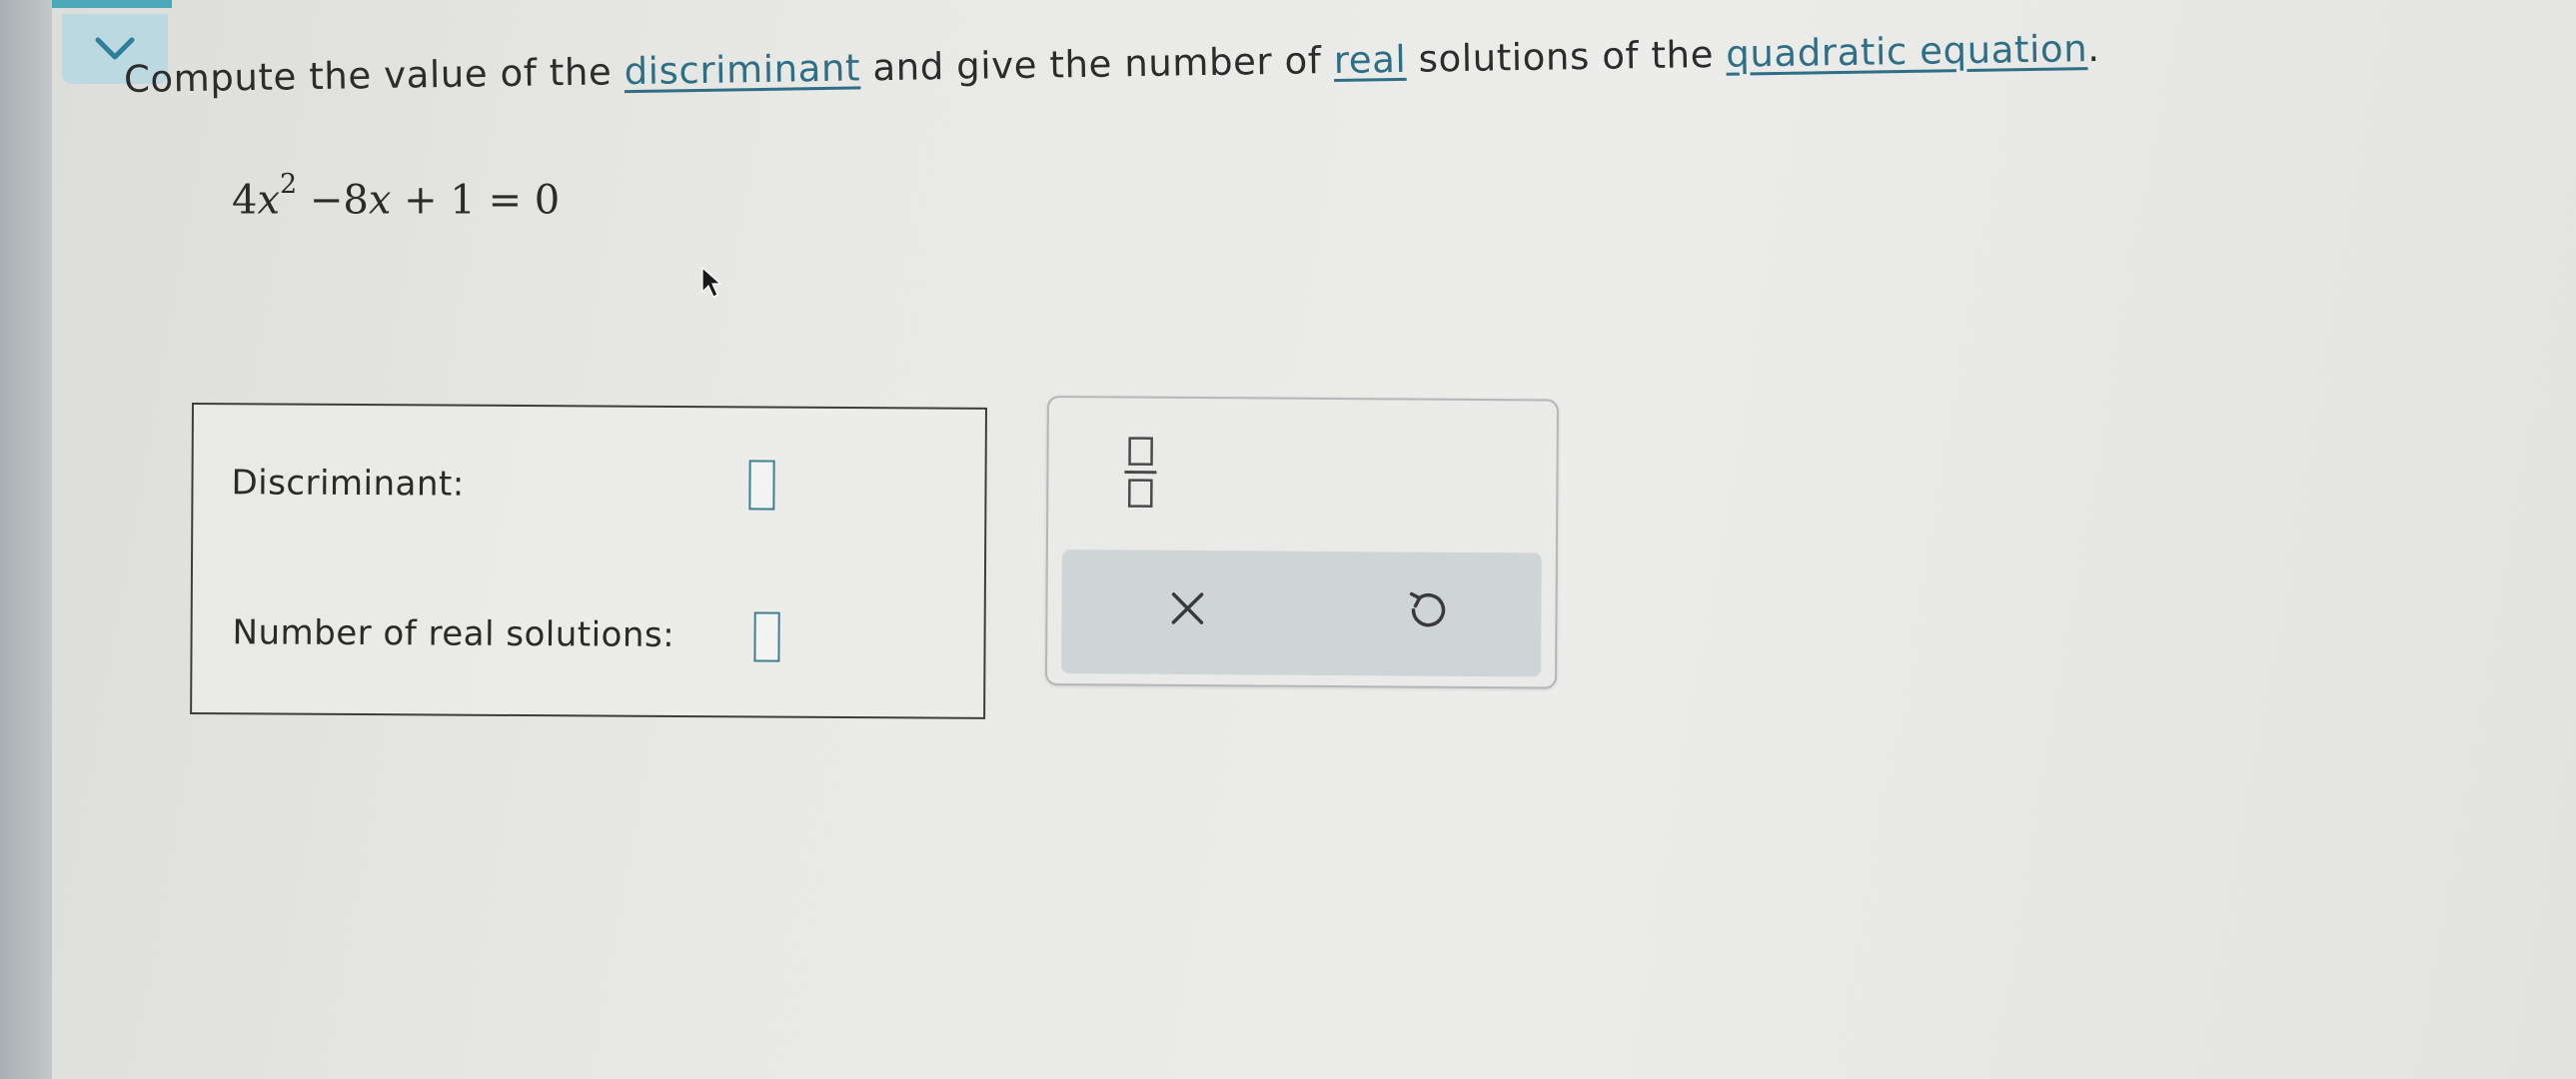 This screenshot has width=2576, height=1079. Describe the element at coordinates (1907, 51) in the screenshot. I see `quadratic-equation-link: quadratic equation` at that location.